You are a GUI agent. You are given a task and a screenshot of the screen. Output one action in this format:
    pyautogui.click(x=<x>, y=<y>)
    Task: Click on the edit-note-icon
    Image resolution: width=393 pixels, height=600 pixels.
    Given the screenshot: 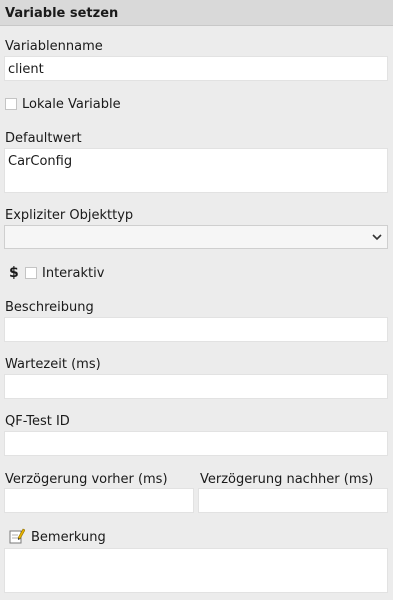 What is the action you would take?
    pyautogui.click(x=17, y=536)
    